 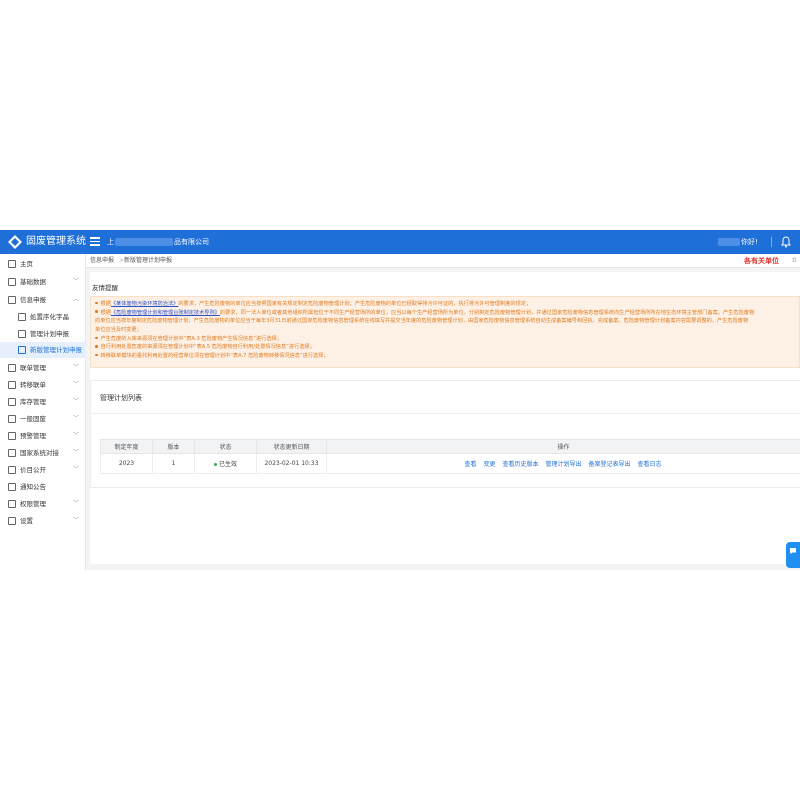 What do you see at coordinates (49, 317) in the screenshot?
I see `sidebar-item-label: 処置序化字晶` at bounding box center [49, 317].